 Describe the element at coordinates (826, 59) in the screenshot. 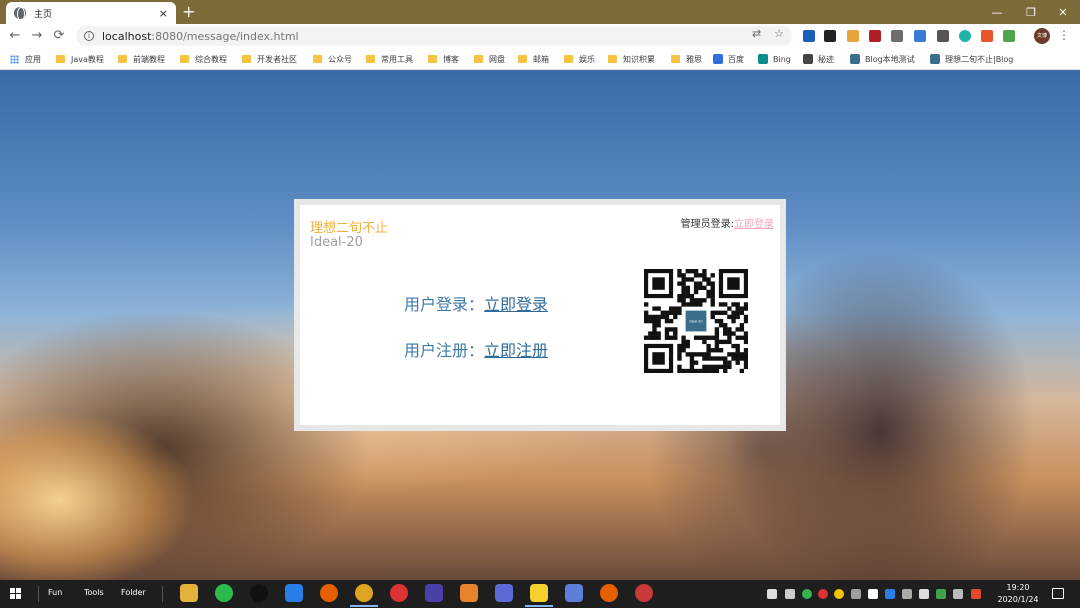

I see `bookmark-label: 秘迹` at that location.